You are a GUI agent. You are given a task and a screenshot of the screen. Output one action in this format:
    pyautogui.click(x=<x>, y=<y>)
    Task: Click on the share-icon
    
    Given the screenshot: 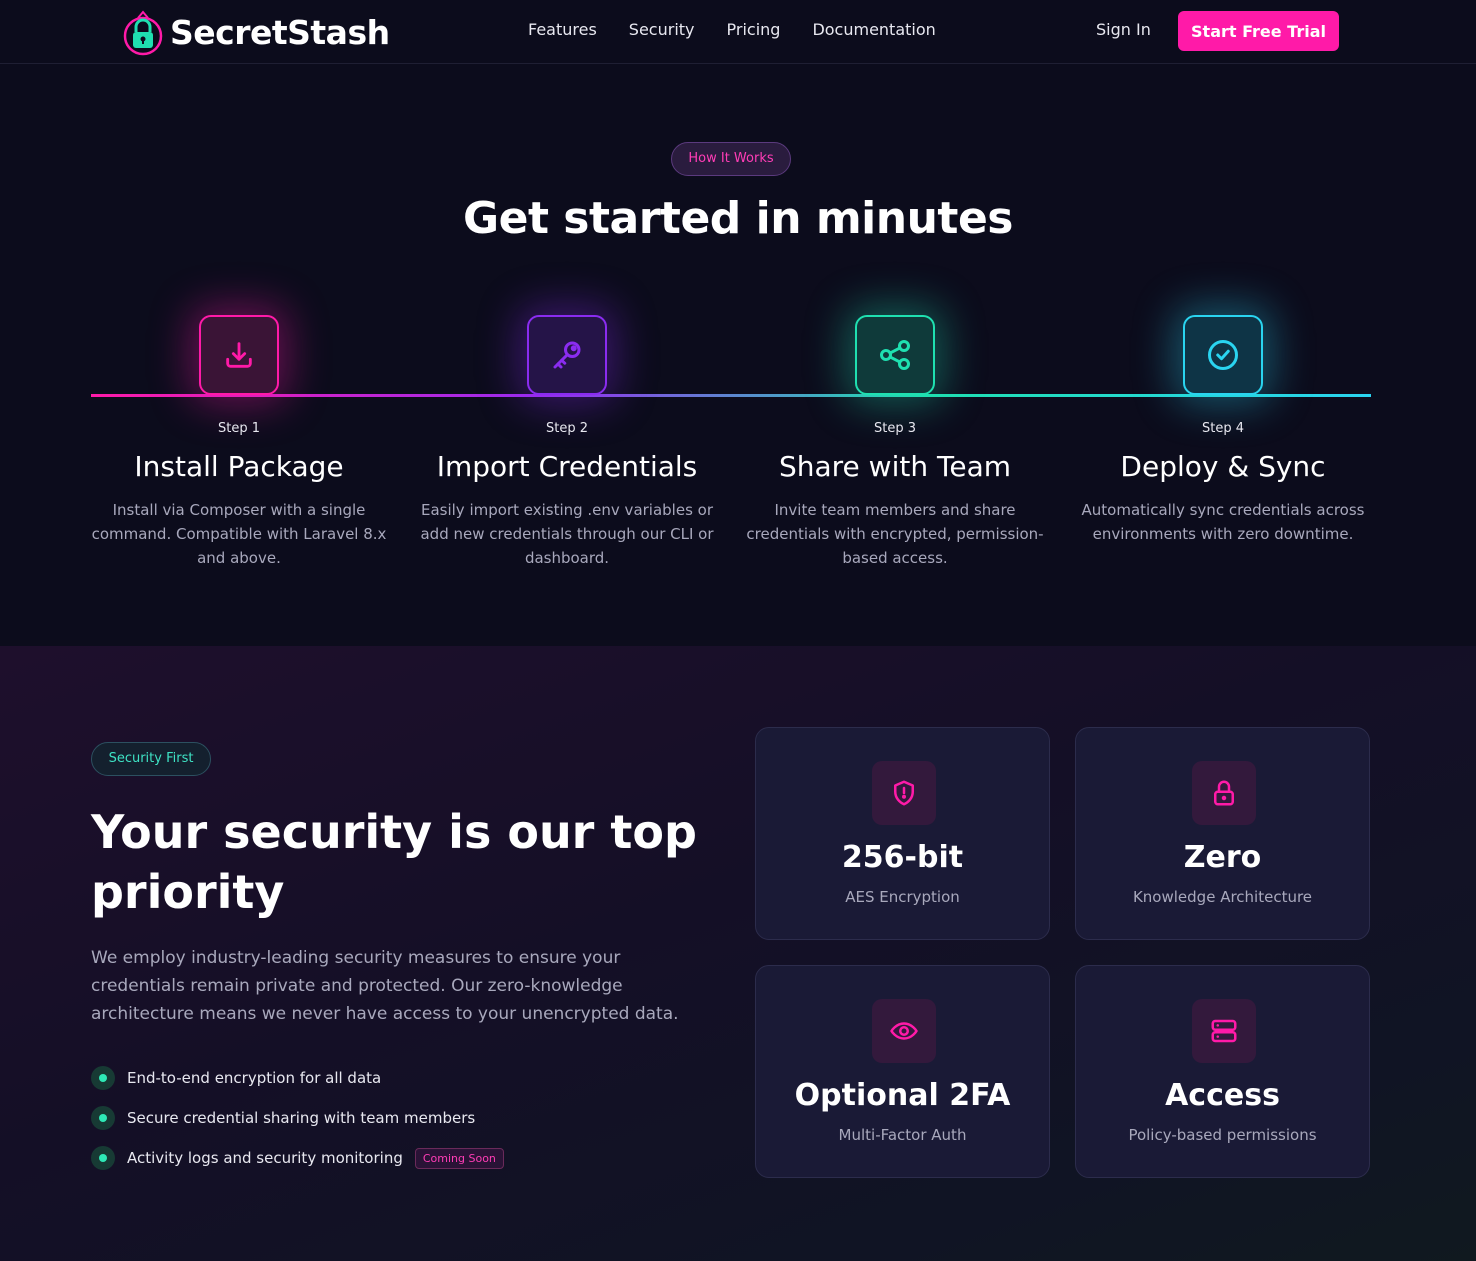 What is the action you would take?
    pyautogui.click(x=895, y=355)
    